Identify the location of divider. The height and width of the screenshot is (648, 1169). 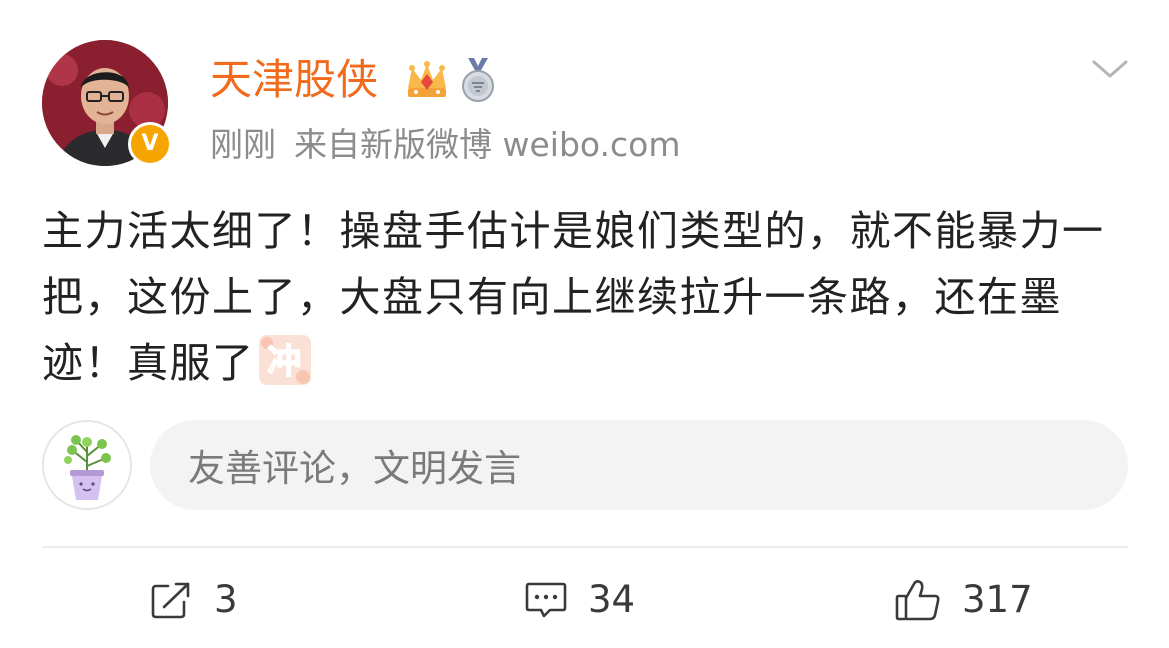
(585, 547).